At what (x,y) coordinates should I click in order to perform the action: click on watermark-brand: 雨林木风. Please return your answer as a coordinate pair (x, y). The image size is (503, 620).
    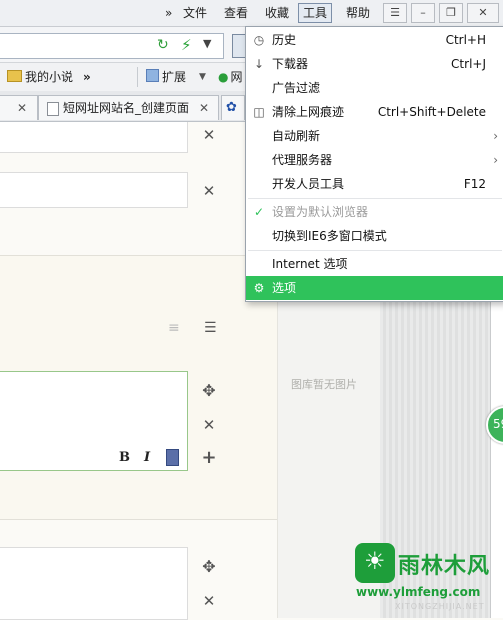
    Looking at the image, I should click on (444, 566).